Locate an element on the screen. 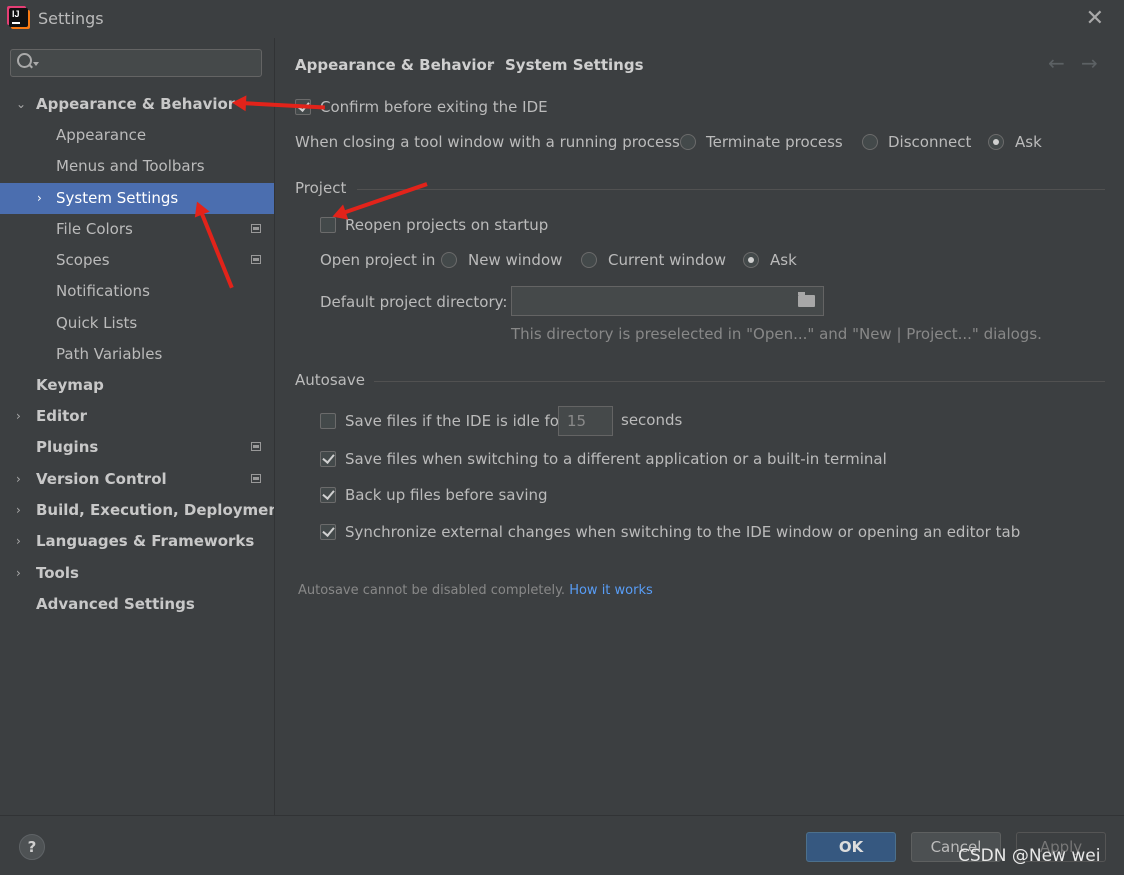 The width and height of the screenshot is (1124, 875). sidebar-item-label: Quick Lists is located at coordinates (97, 323).